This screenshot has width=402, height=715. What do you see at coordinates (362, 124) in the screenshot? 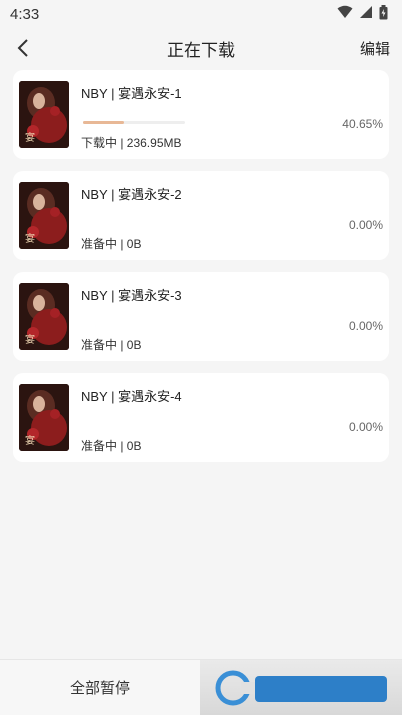
I see `download-percent: 40.65%` at bounding box center [362, 124].